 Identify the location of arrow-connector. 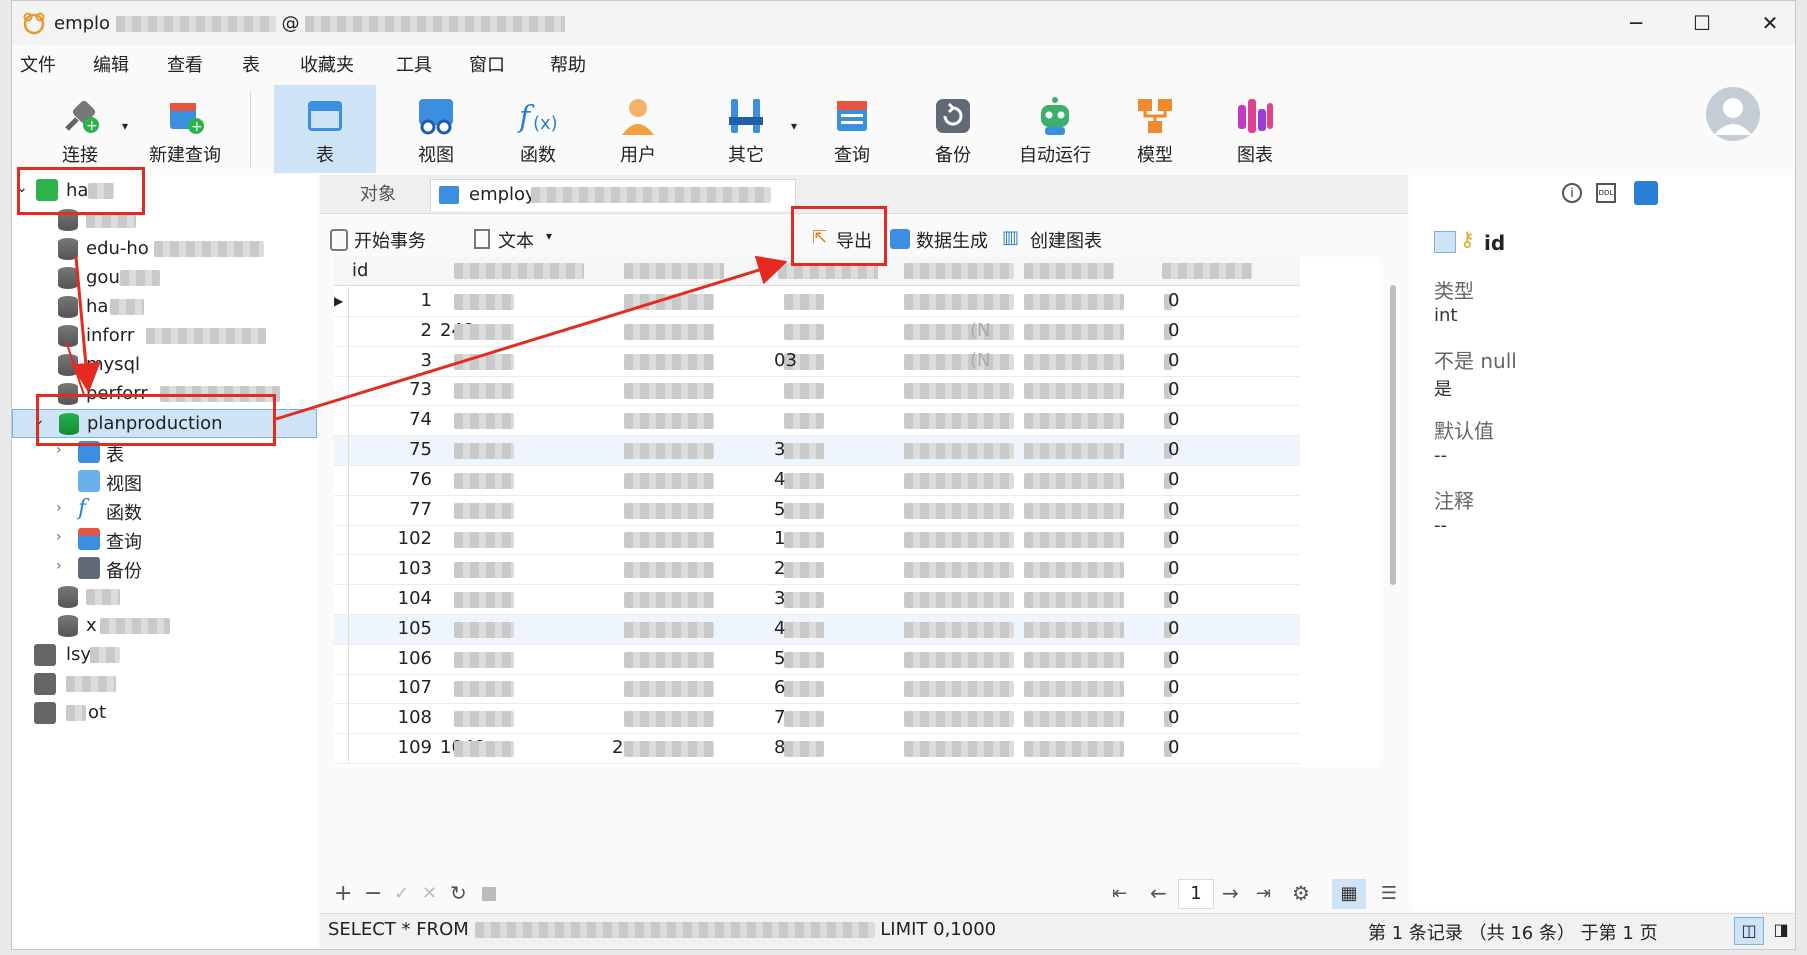
(75, 368).